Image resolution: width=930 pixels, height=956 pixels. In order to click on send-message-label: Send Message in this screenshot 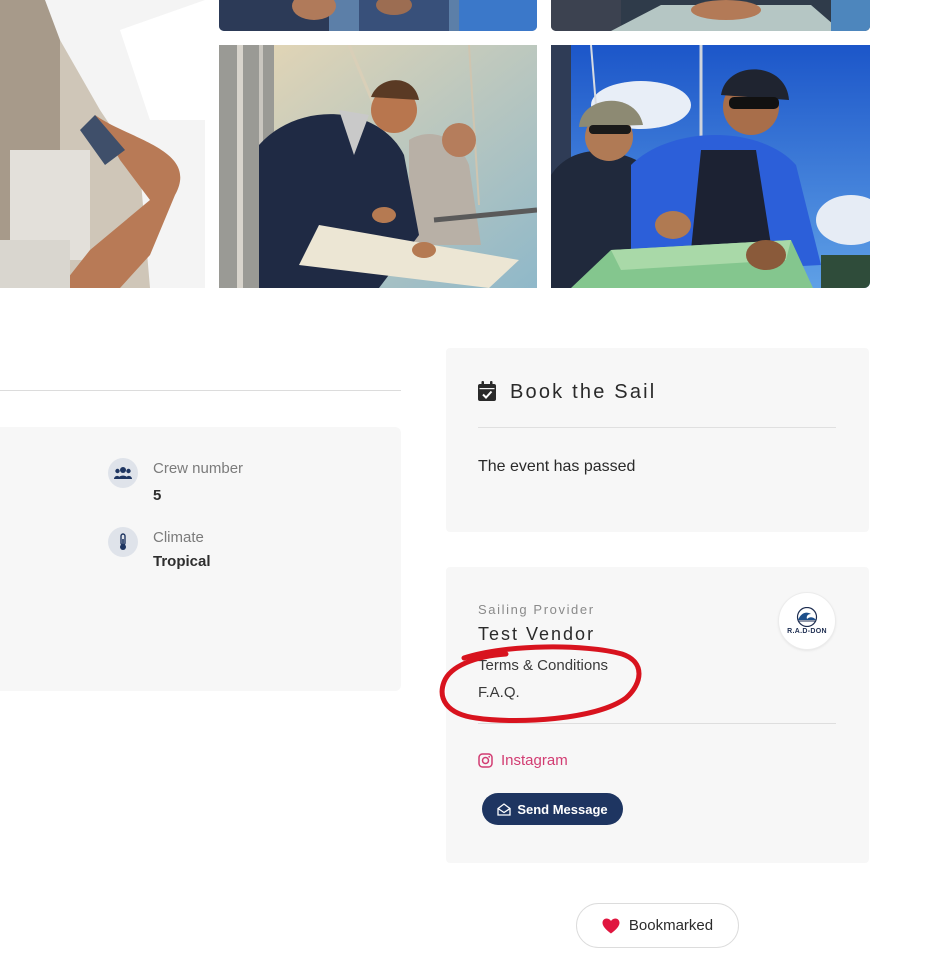, I will do `click(562, 809)`.